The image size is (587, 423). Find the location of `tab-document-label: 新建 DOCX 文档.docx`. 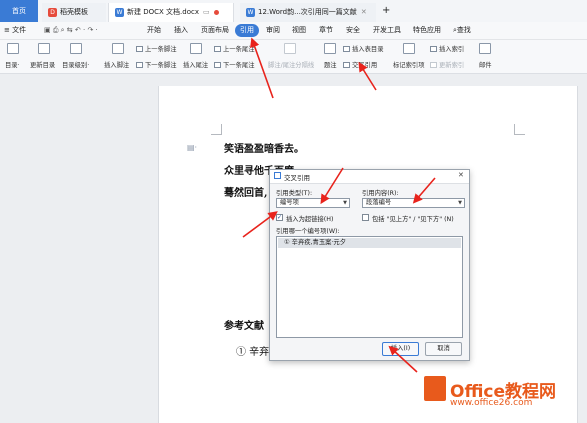

tab-document-label: 新建 DOCX 文档.docx is located at coordinates (163, 12).